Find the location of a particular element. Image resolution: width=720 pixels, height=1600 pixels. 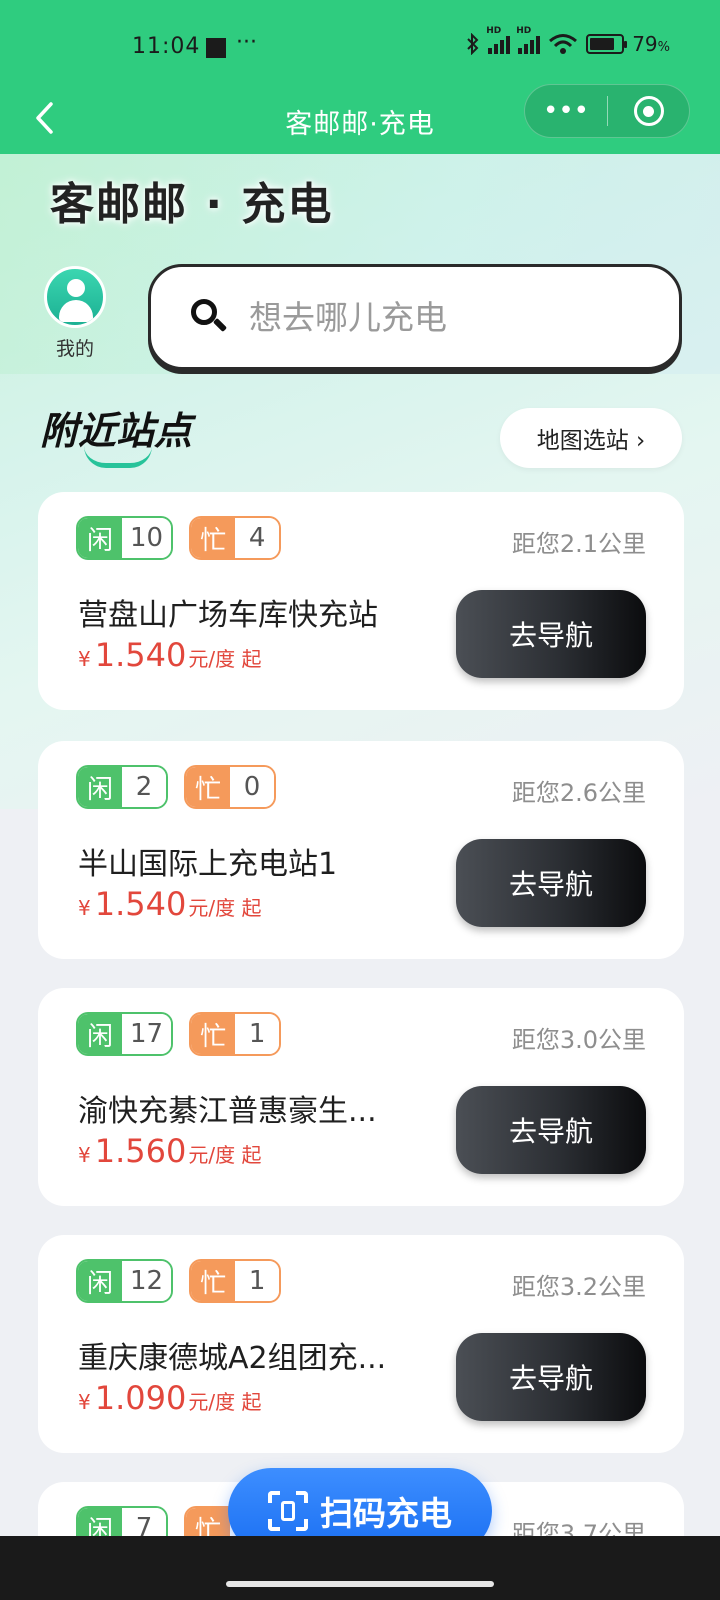

free-count: 2 is located at coordinates (144, 787).